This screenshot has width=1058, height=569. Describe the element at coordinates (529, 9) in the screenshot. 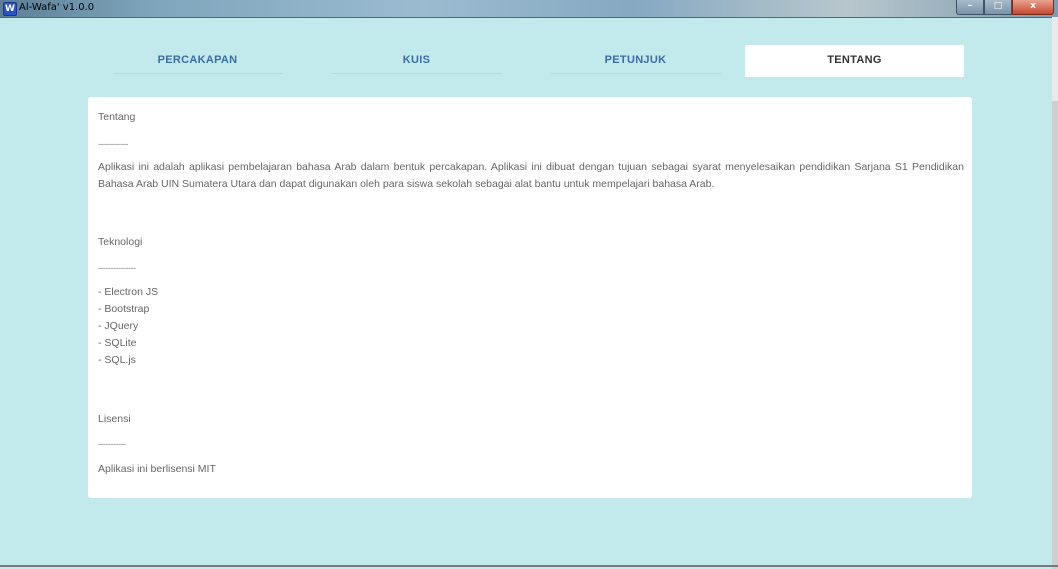

I see `window-title-bar: W Al-Wafa' v1.0.0 – □ x` at that location.